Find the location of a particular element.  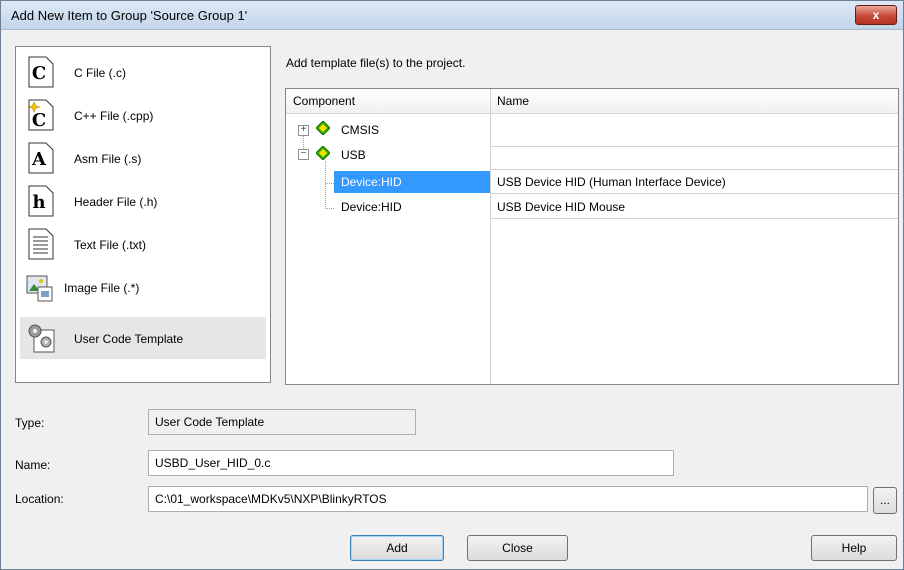

file-type-text: Text File (.txt) is located at coordinates (143, 244).